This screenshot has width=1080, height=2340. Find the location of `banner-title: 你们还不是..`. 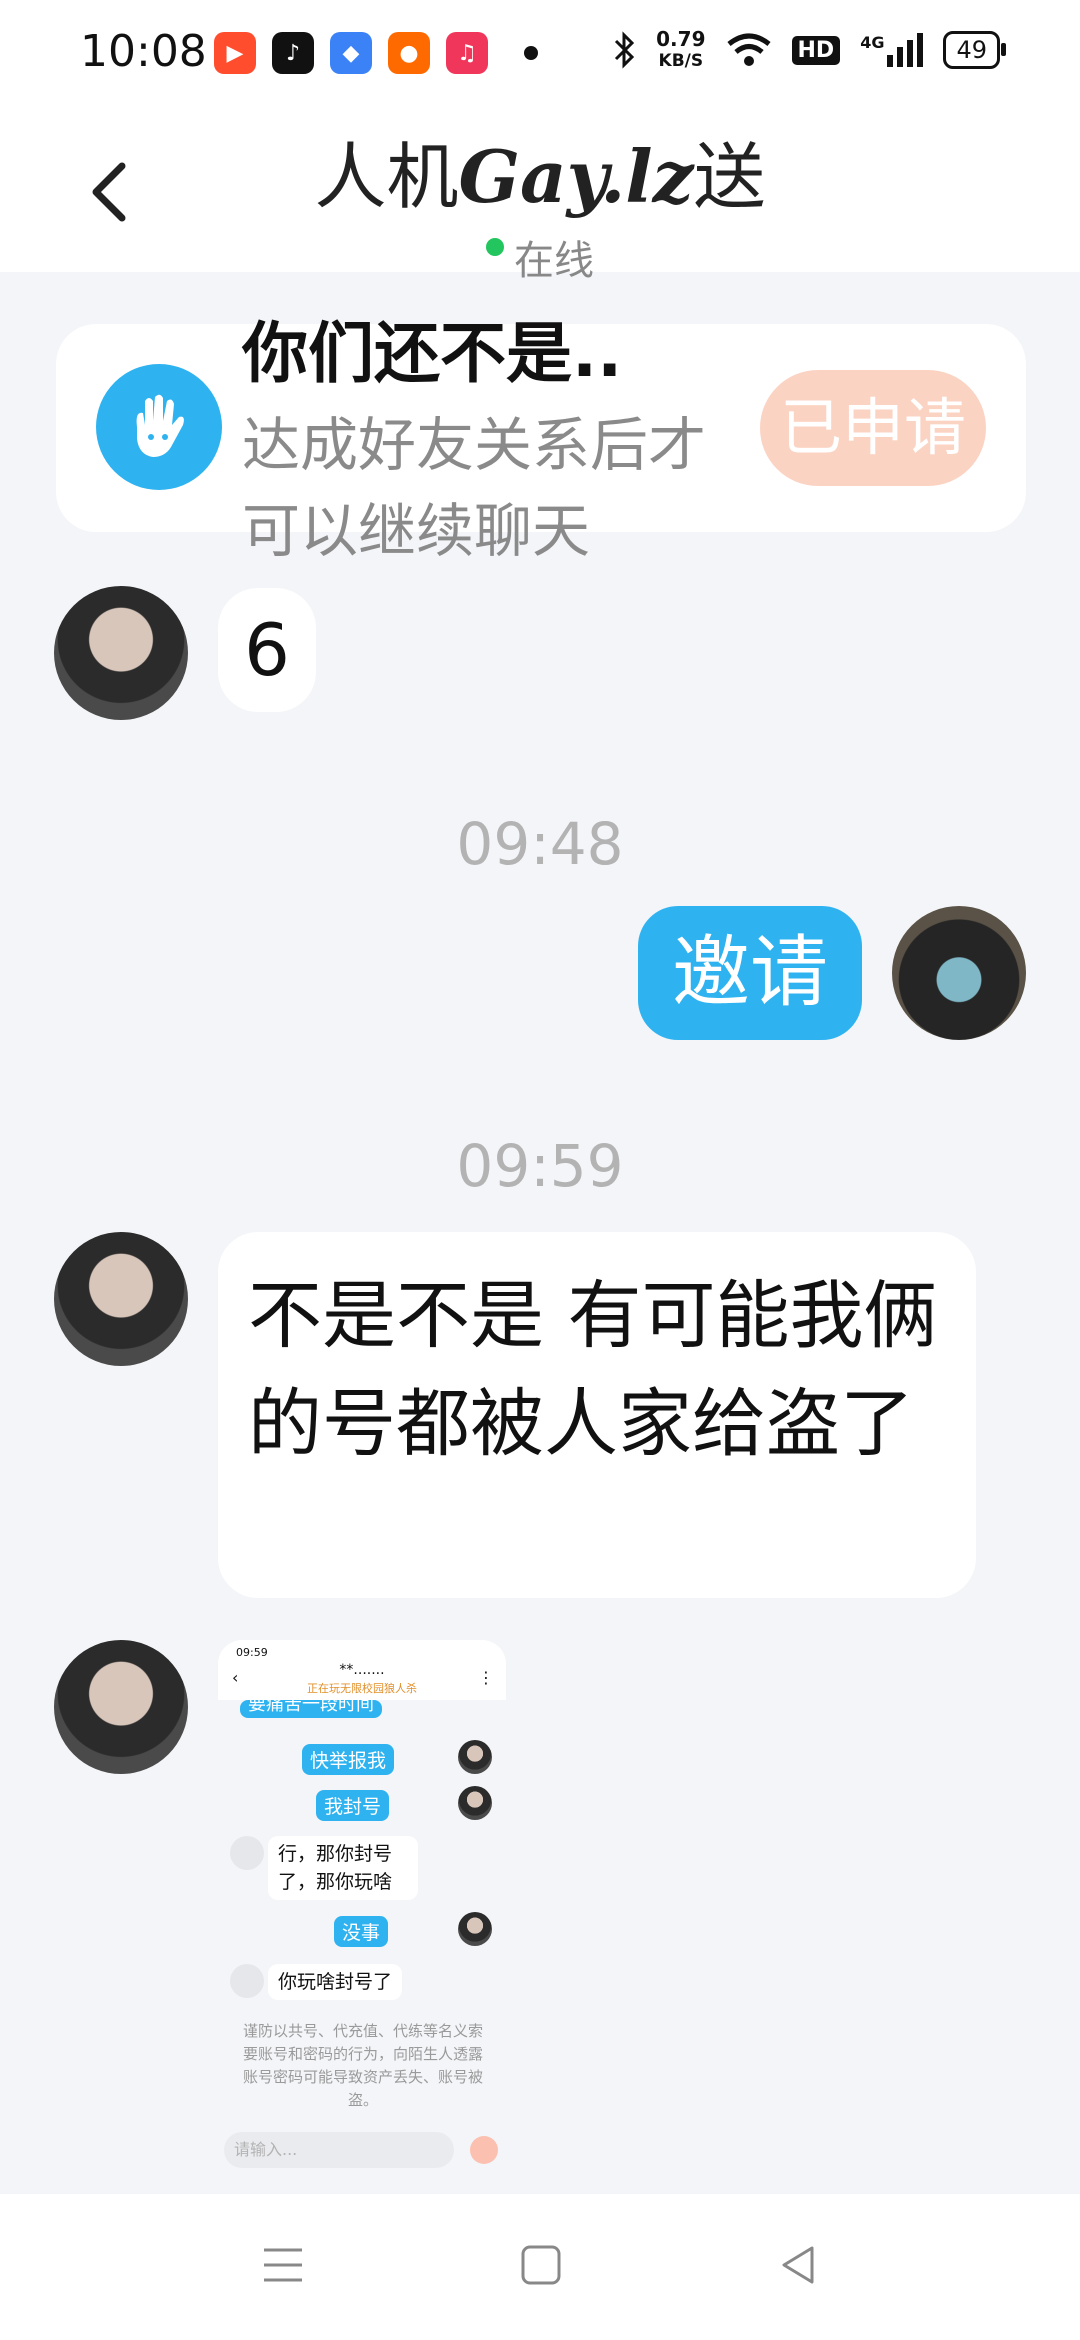

banner-title: 你们还不是.. is located at coordinates (432, 353).